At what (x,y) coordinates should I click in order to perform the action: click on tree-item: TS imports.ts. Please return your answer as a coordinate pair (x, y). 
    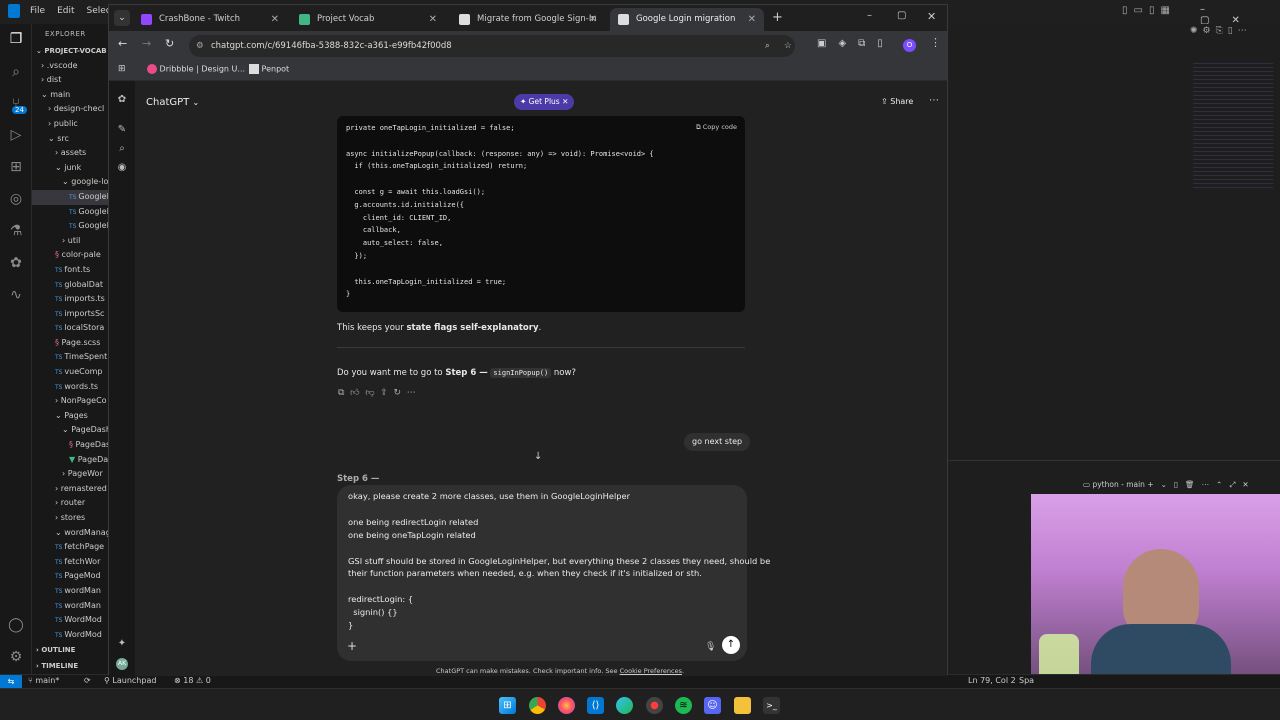
    Looking at the image, I should click on (71, 299).